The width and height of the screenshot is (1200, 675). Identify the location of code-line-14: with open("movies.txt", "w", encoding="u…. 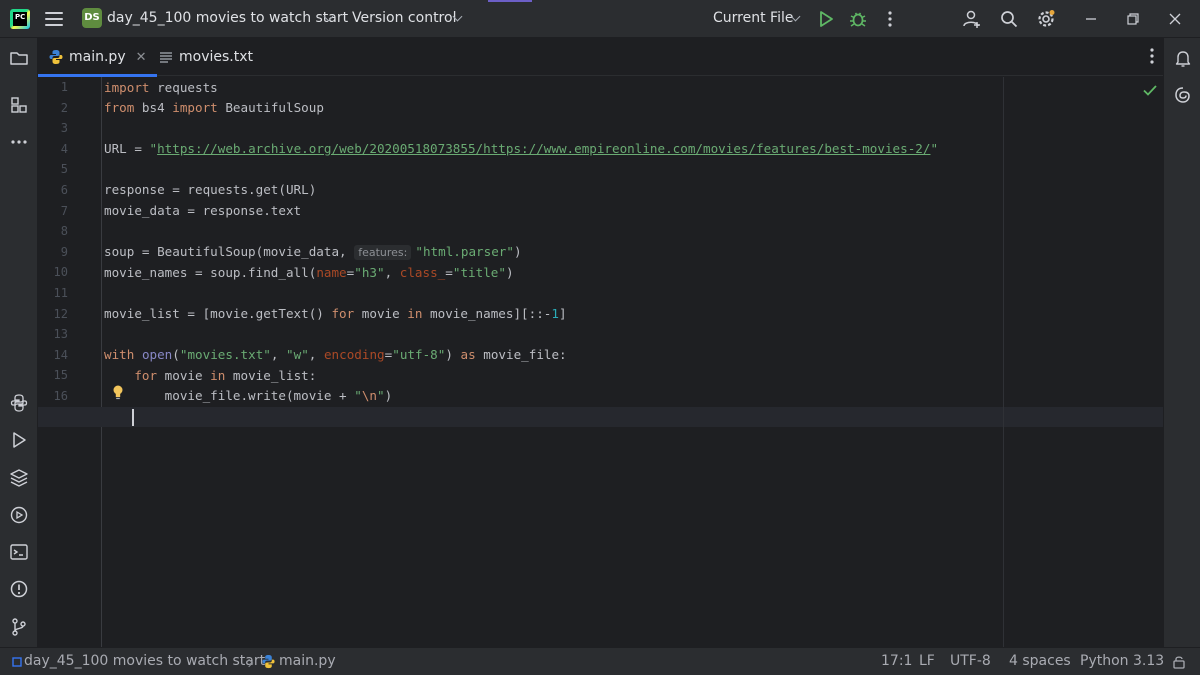
(335, 354).